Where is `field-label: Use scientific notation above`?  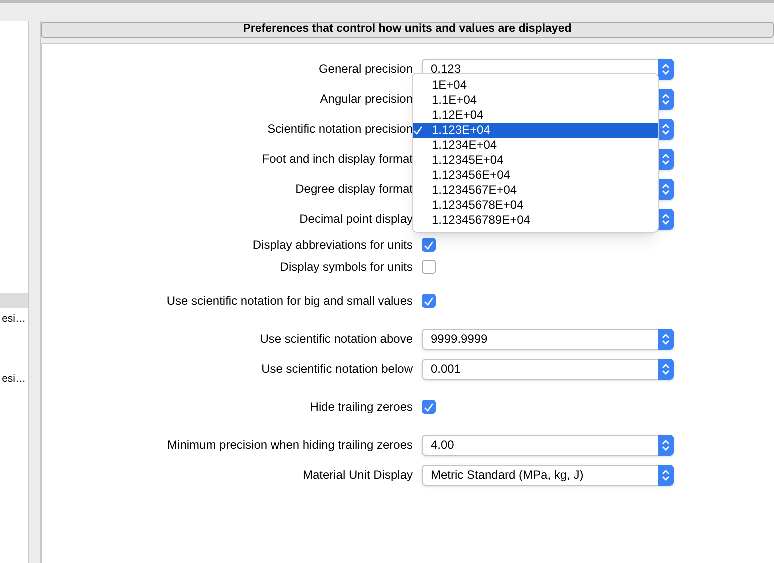 field-label: Use scientific notation above is located at coordinates (336, 339).